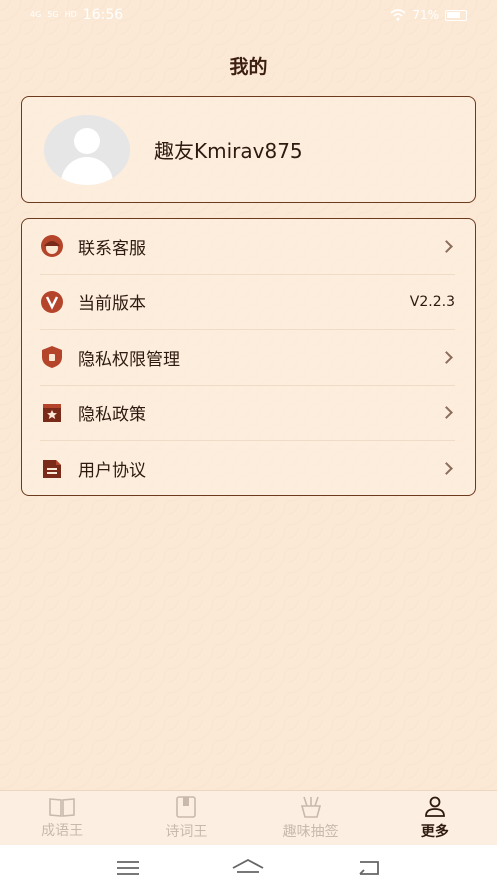 This screenshot has width=497, height=891. Describe the element at coordinates (52, 302) in the screenshot. I see `version-icon` at that location.